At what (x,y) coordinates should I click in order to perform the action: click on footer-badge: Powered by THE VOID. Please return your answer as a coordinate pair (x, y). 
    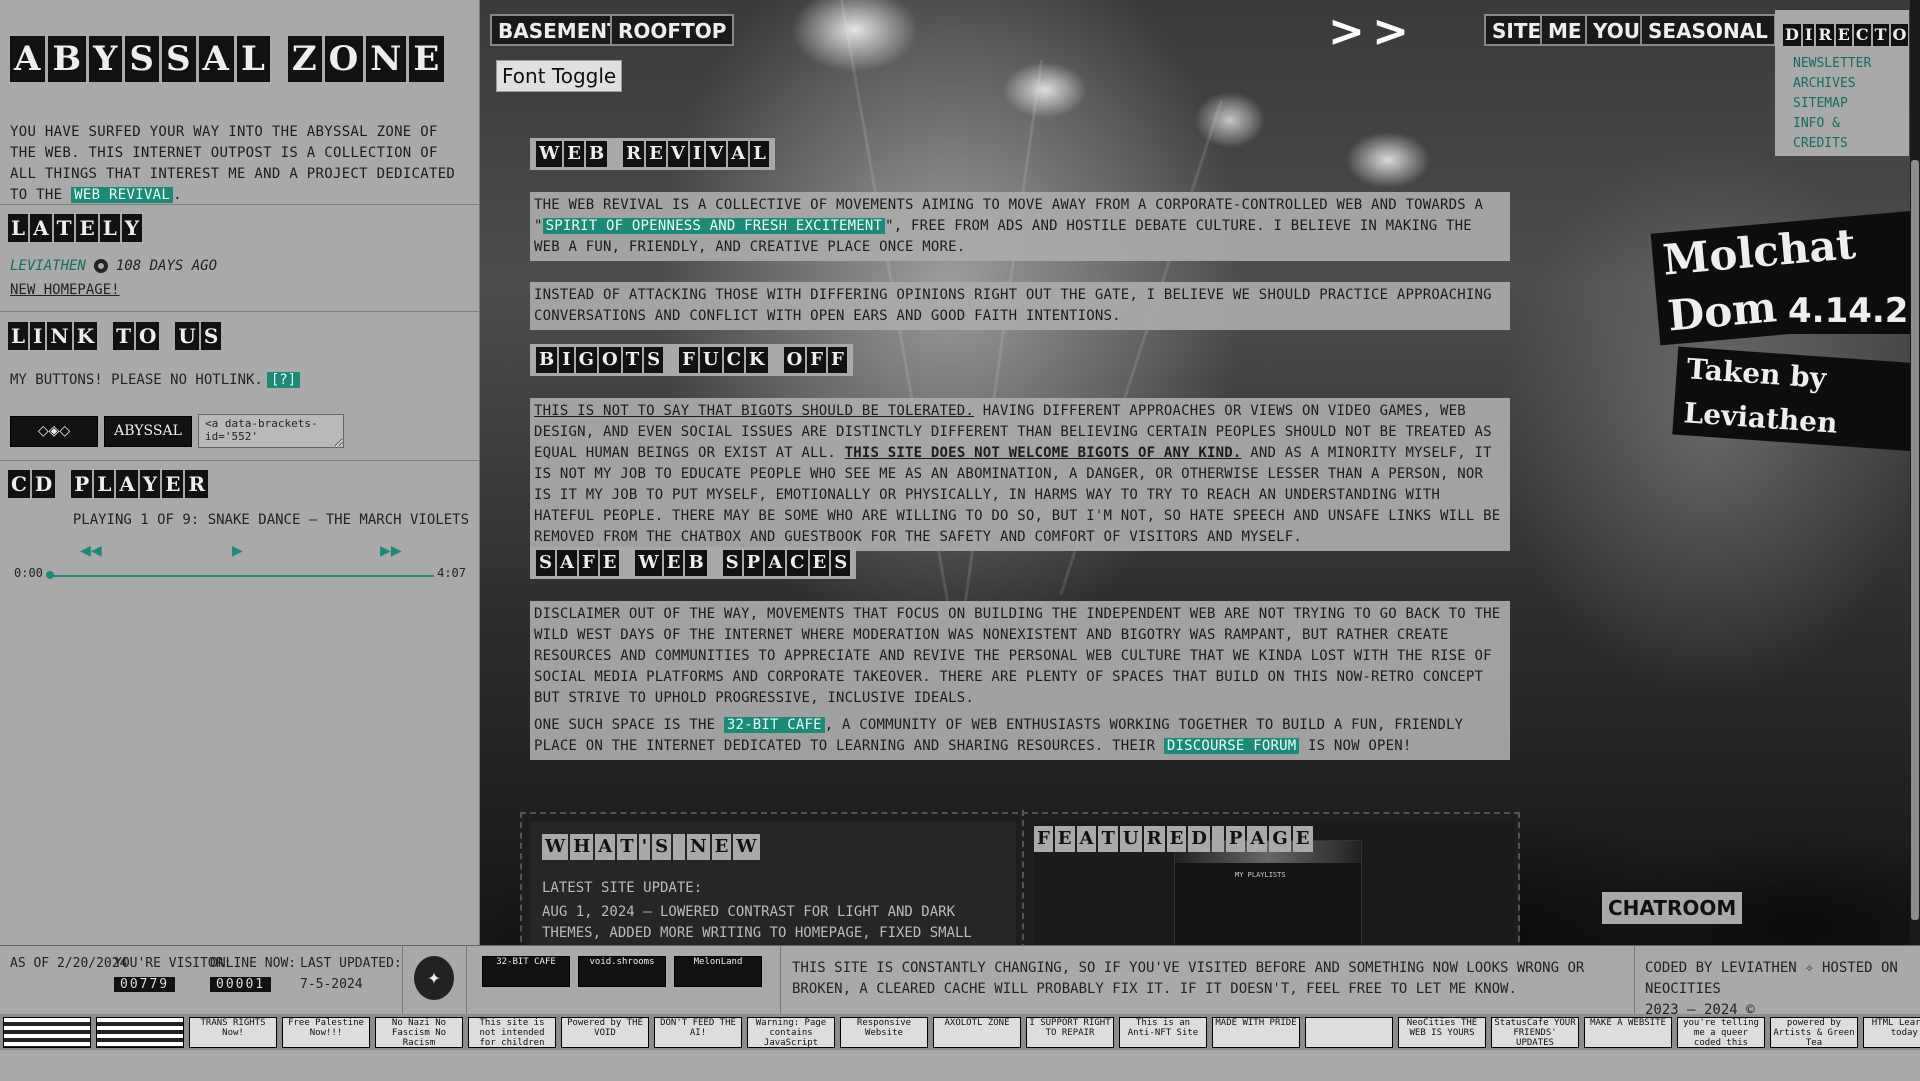
    Looking at the image, I should click on (605, 1032).